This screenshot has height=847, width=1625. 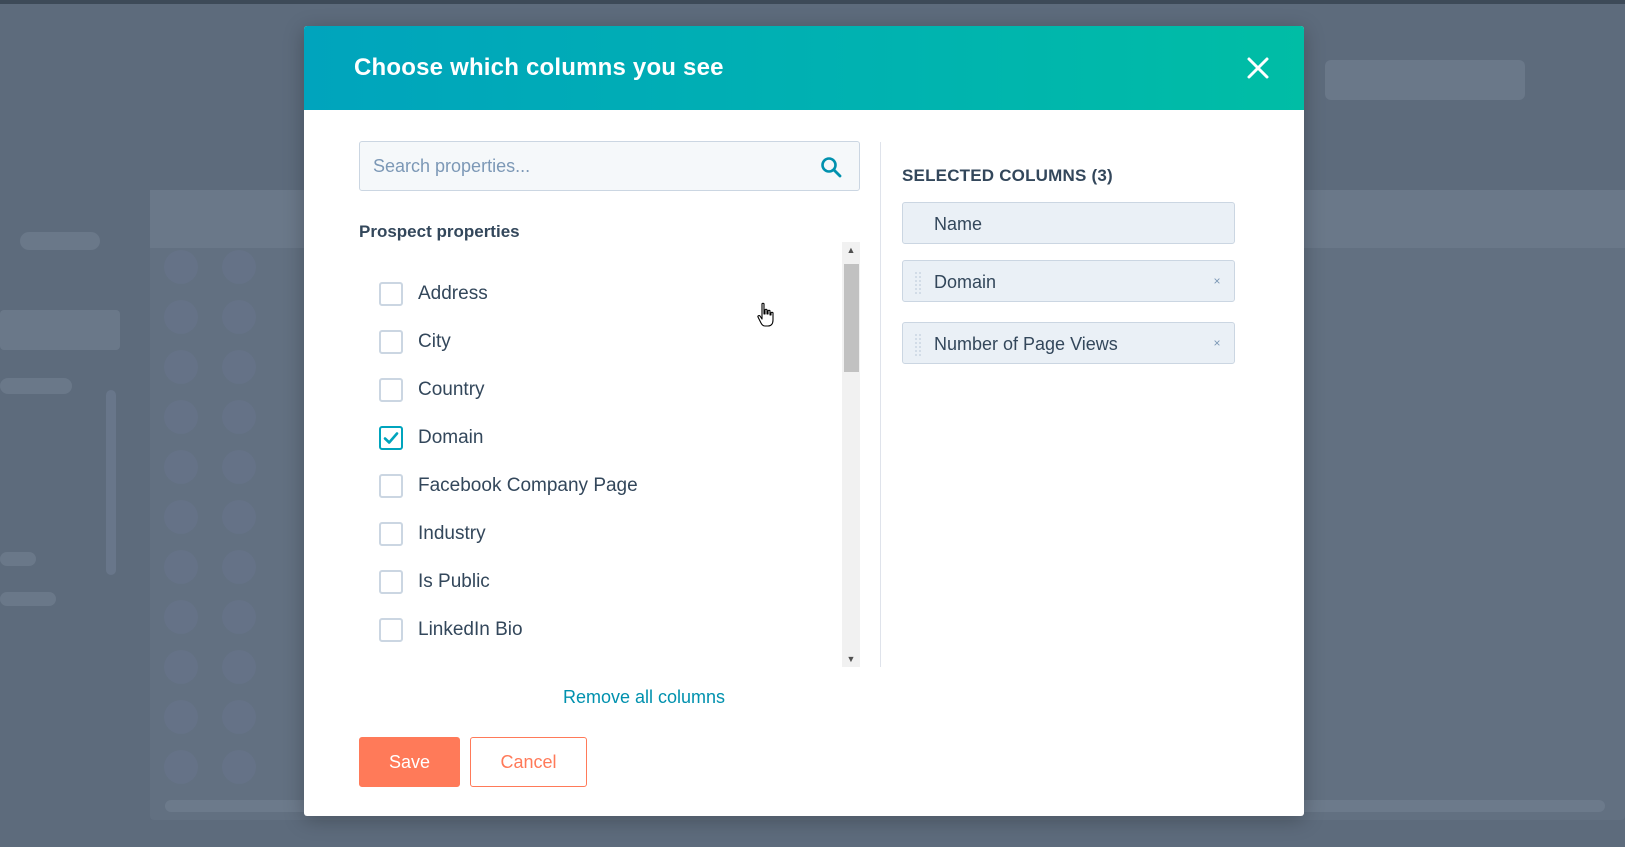 I want to click on property-label: Industry, so click(x=452, y=533).